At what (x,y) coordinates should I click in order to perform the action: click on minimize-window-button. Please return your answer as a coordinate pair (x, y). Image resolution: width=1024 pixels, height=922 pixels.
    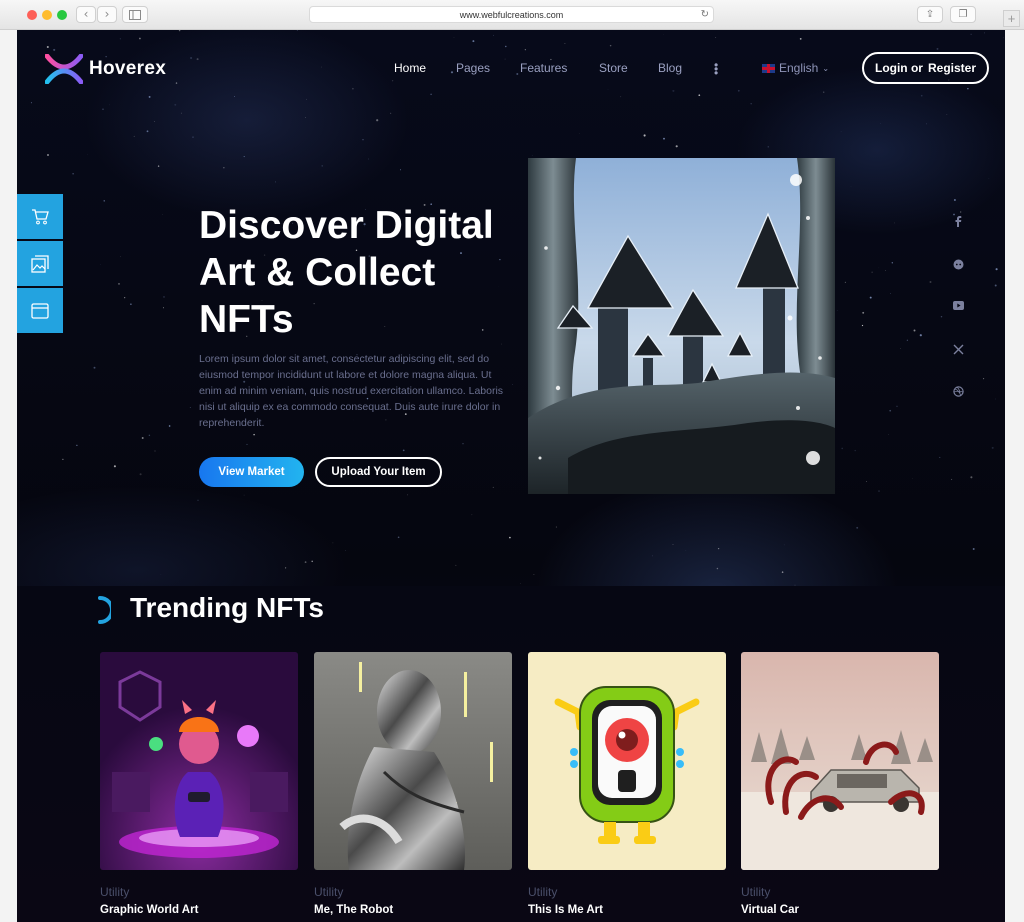
    Looking at the image, I should click on (47, 15).